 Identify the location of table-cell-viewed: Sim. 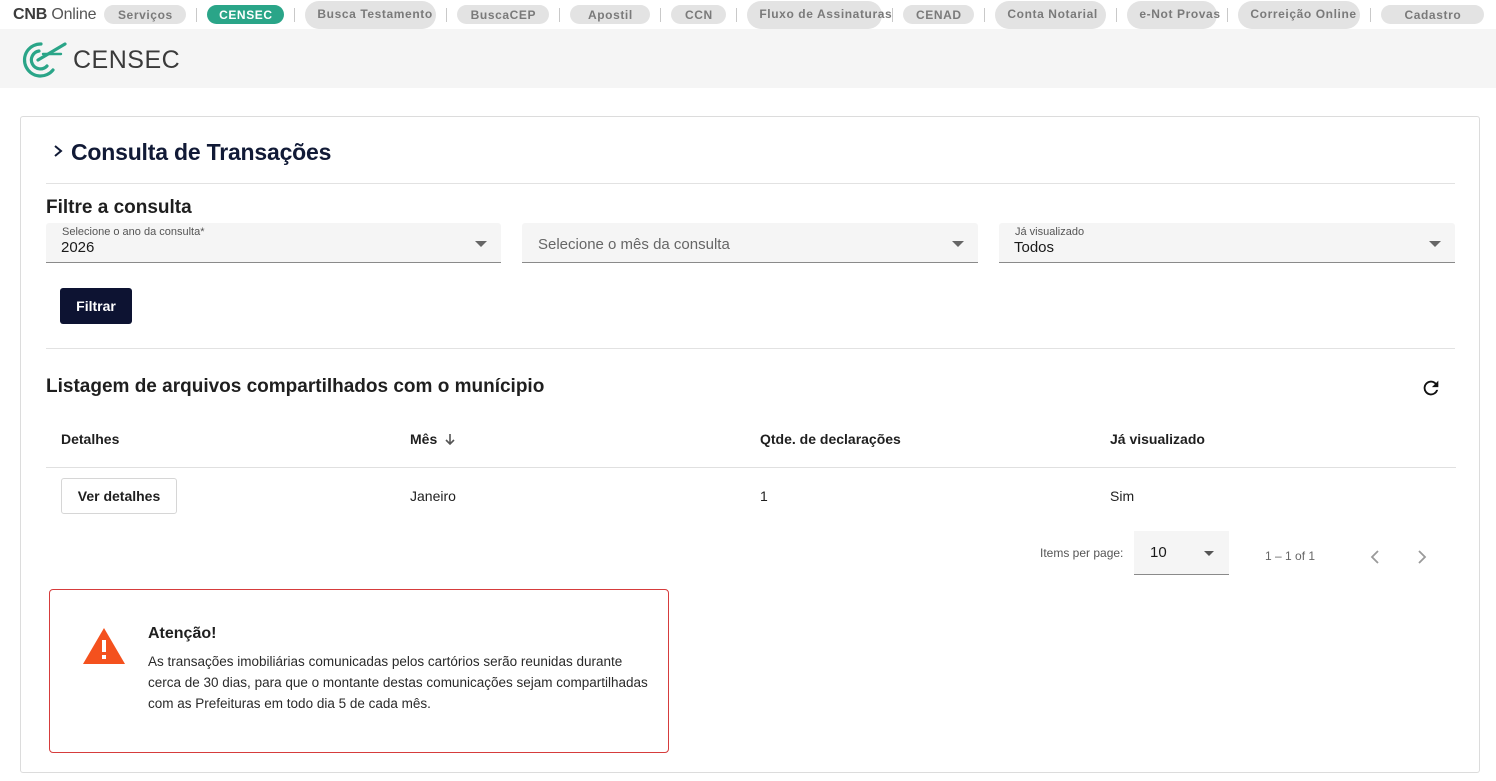
(1122, 496).